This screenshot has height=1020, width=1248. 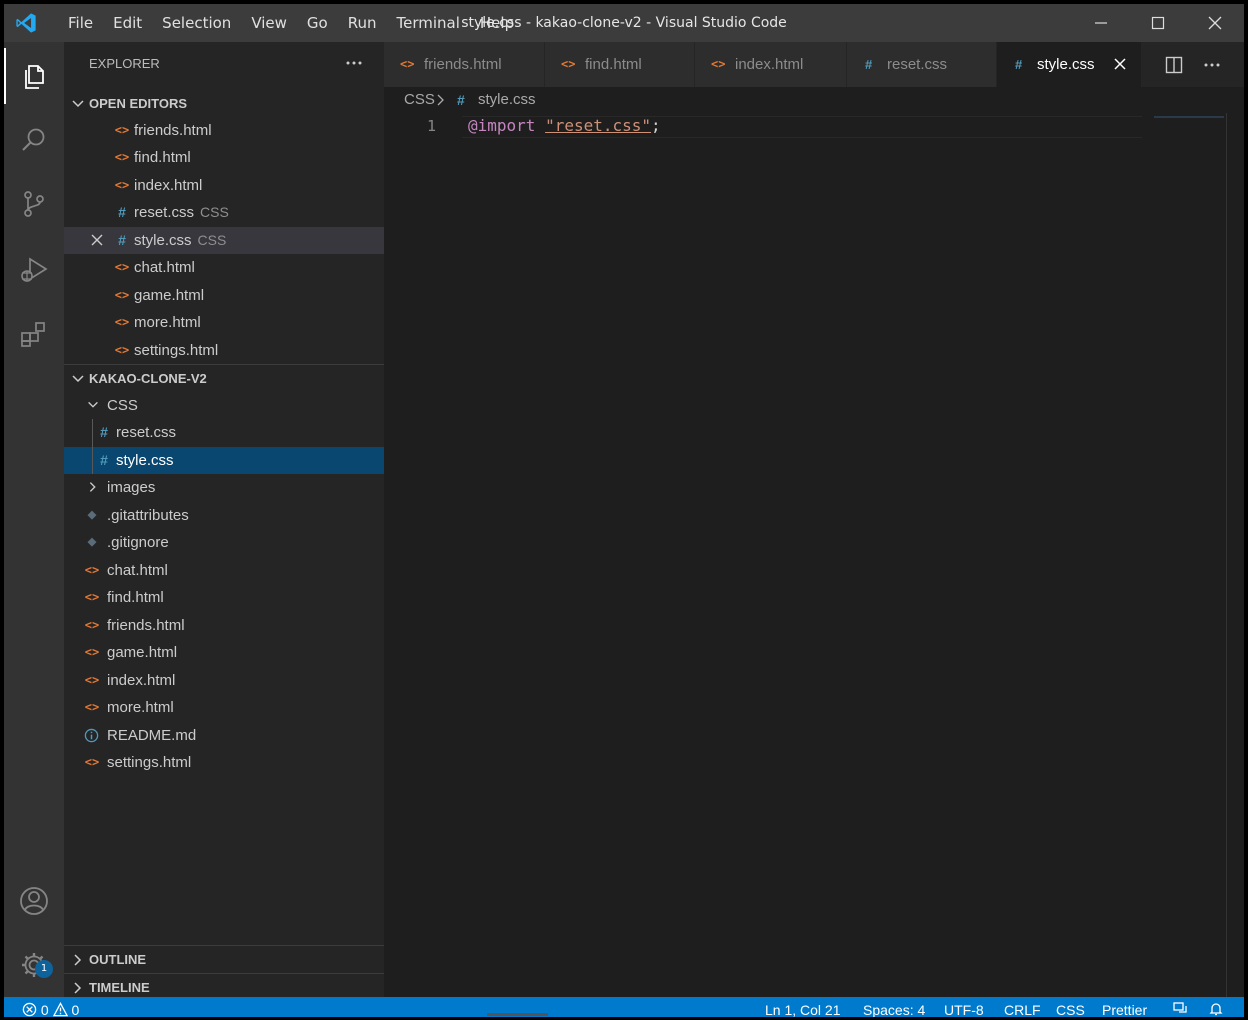 What do you see at coordinates (224, 432) in the screenshot?
I see `file-item: # reset.css` at bounding box center [224, 432].